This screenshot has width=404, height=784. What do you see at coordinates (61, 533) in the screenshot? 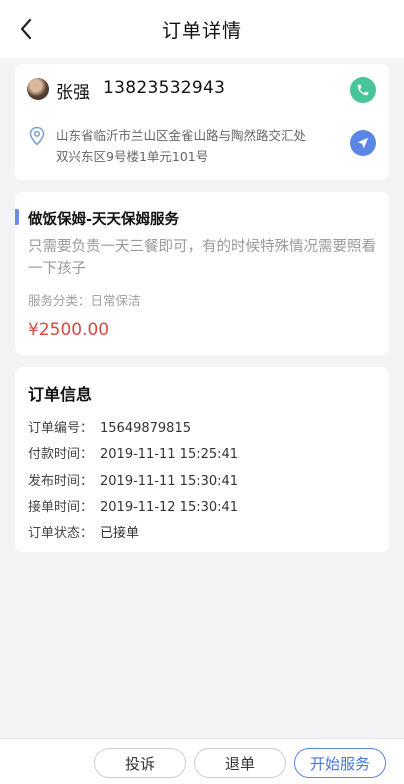
I see `order-status-label: 订单状态：` at bounding box center [61, 533].